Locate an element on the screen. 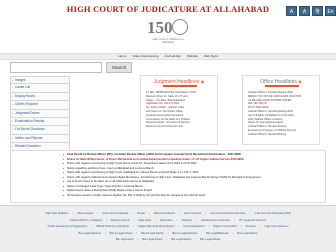  search-button: Search is located at coordinates (119, 67).